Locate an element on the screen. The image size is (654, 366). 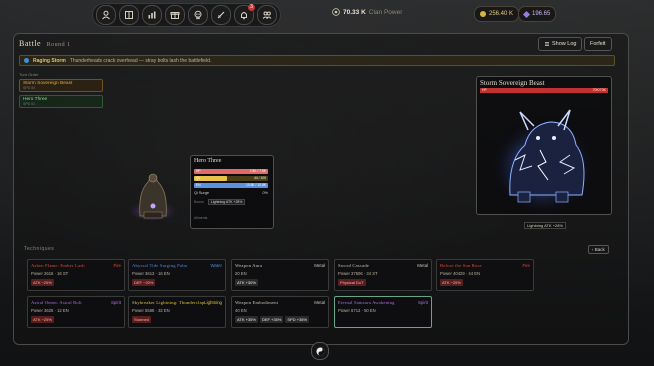
power-label: Clan Power is located at coordinates (385, 12).